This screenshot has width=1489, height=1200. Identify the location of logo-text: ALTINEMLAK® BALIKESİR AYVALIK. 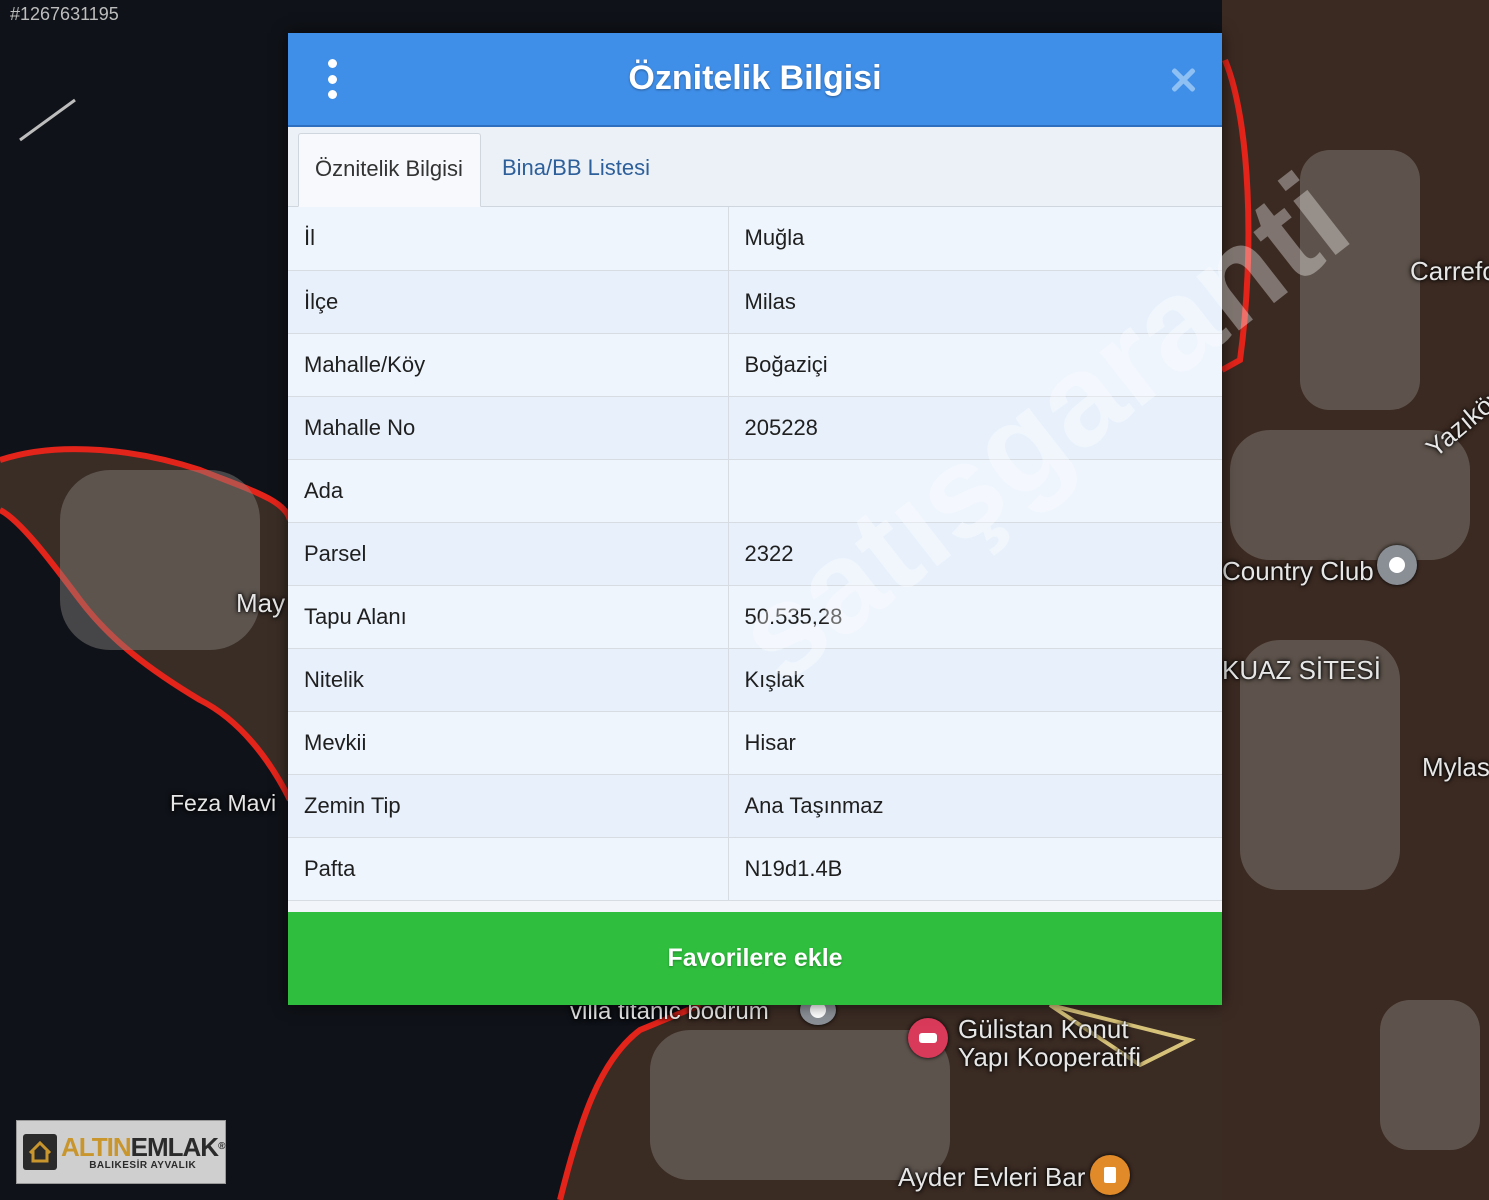
(143, 1151).